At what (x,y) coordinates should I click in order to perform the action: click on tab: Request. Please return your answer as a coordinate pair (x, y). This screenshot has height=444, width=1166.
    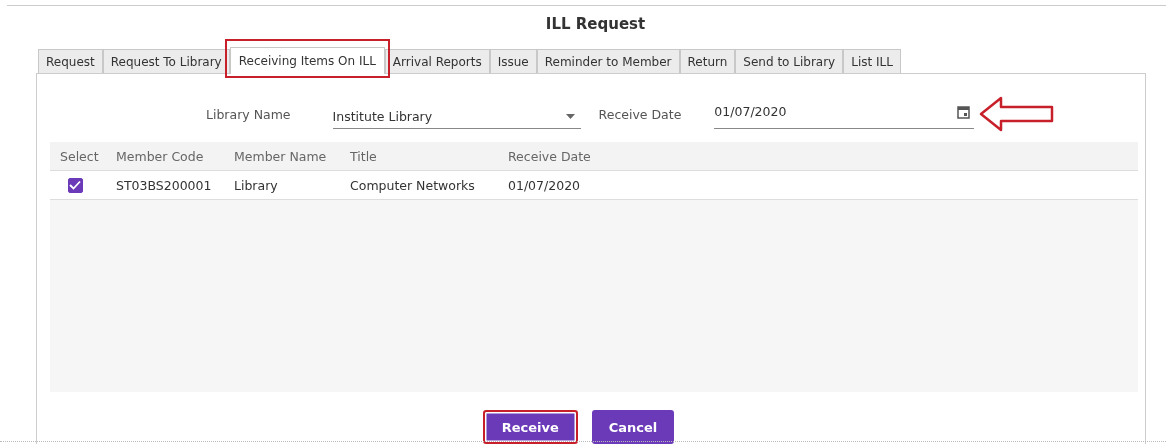
    Looking at the image, I should click on (70, 61).